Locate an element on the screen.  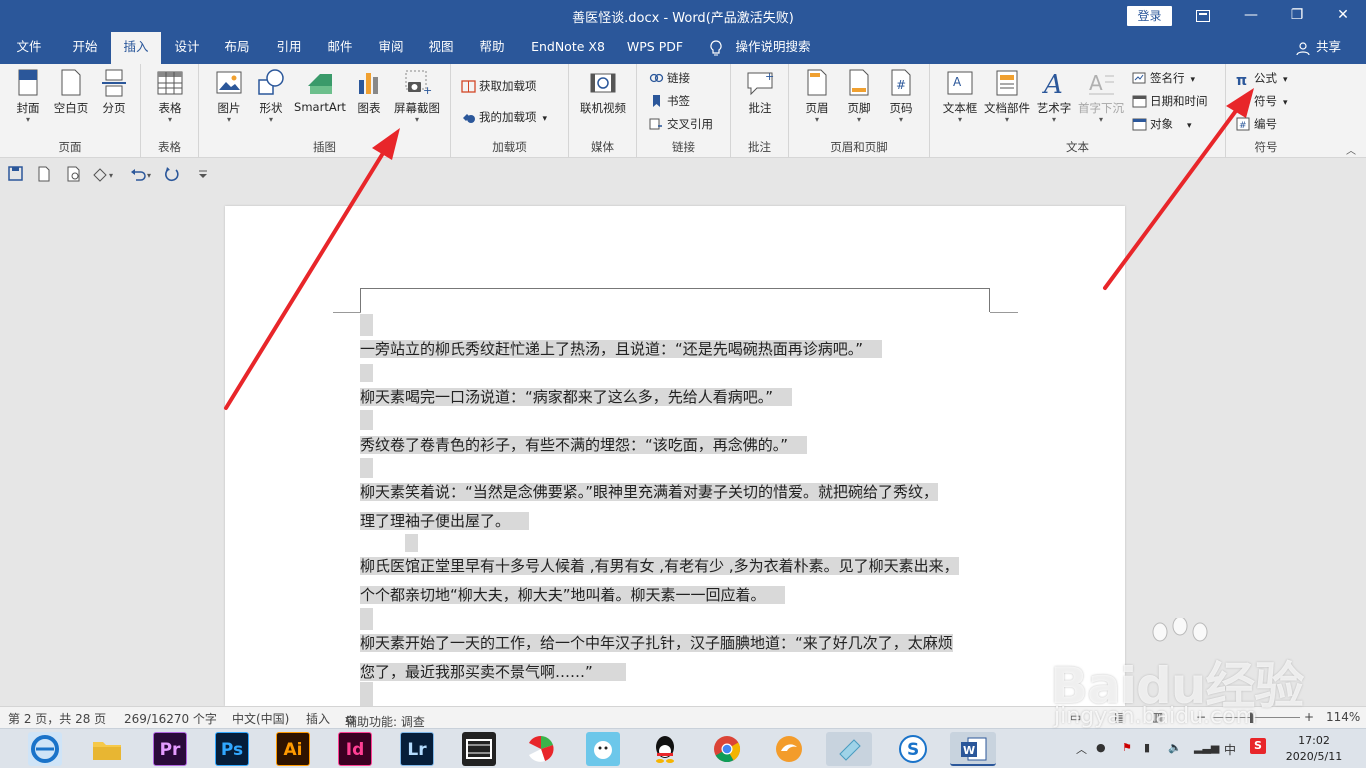
shape-dropdown-icon: ▾ is located at coordinates (105, 174).